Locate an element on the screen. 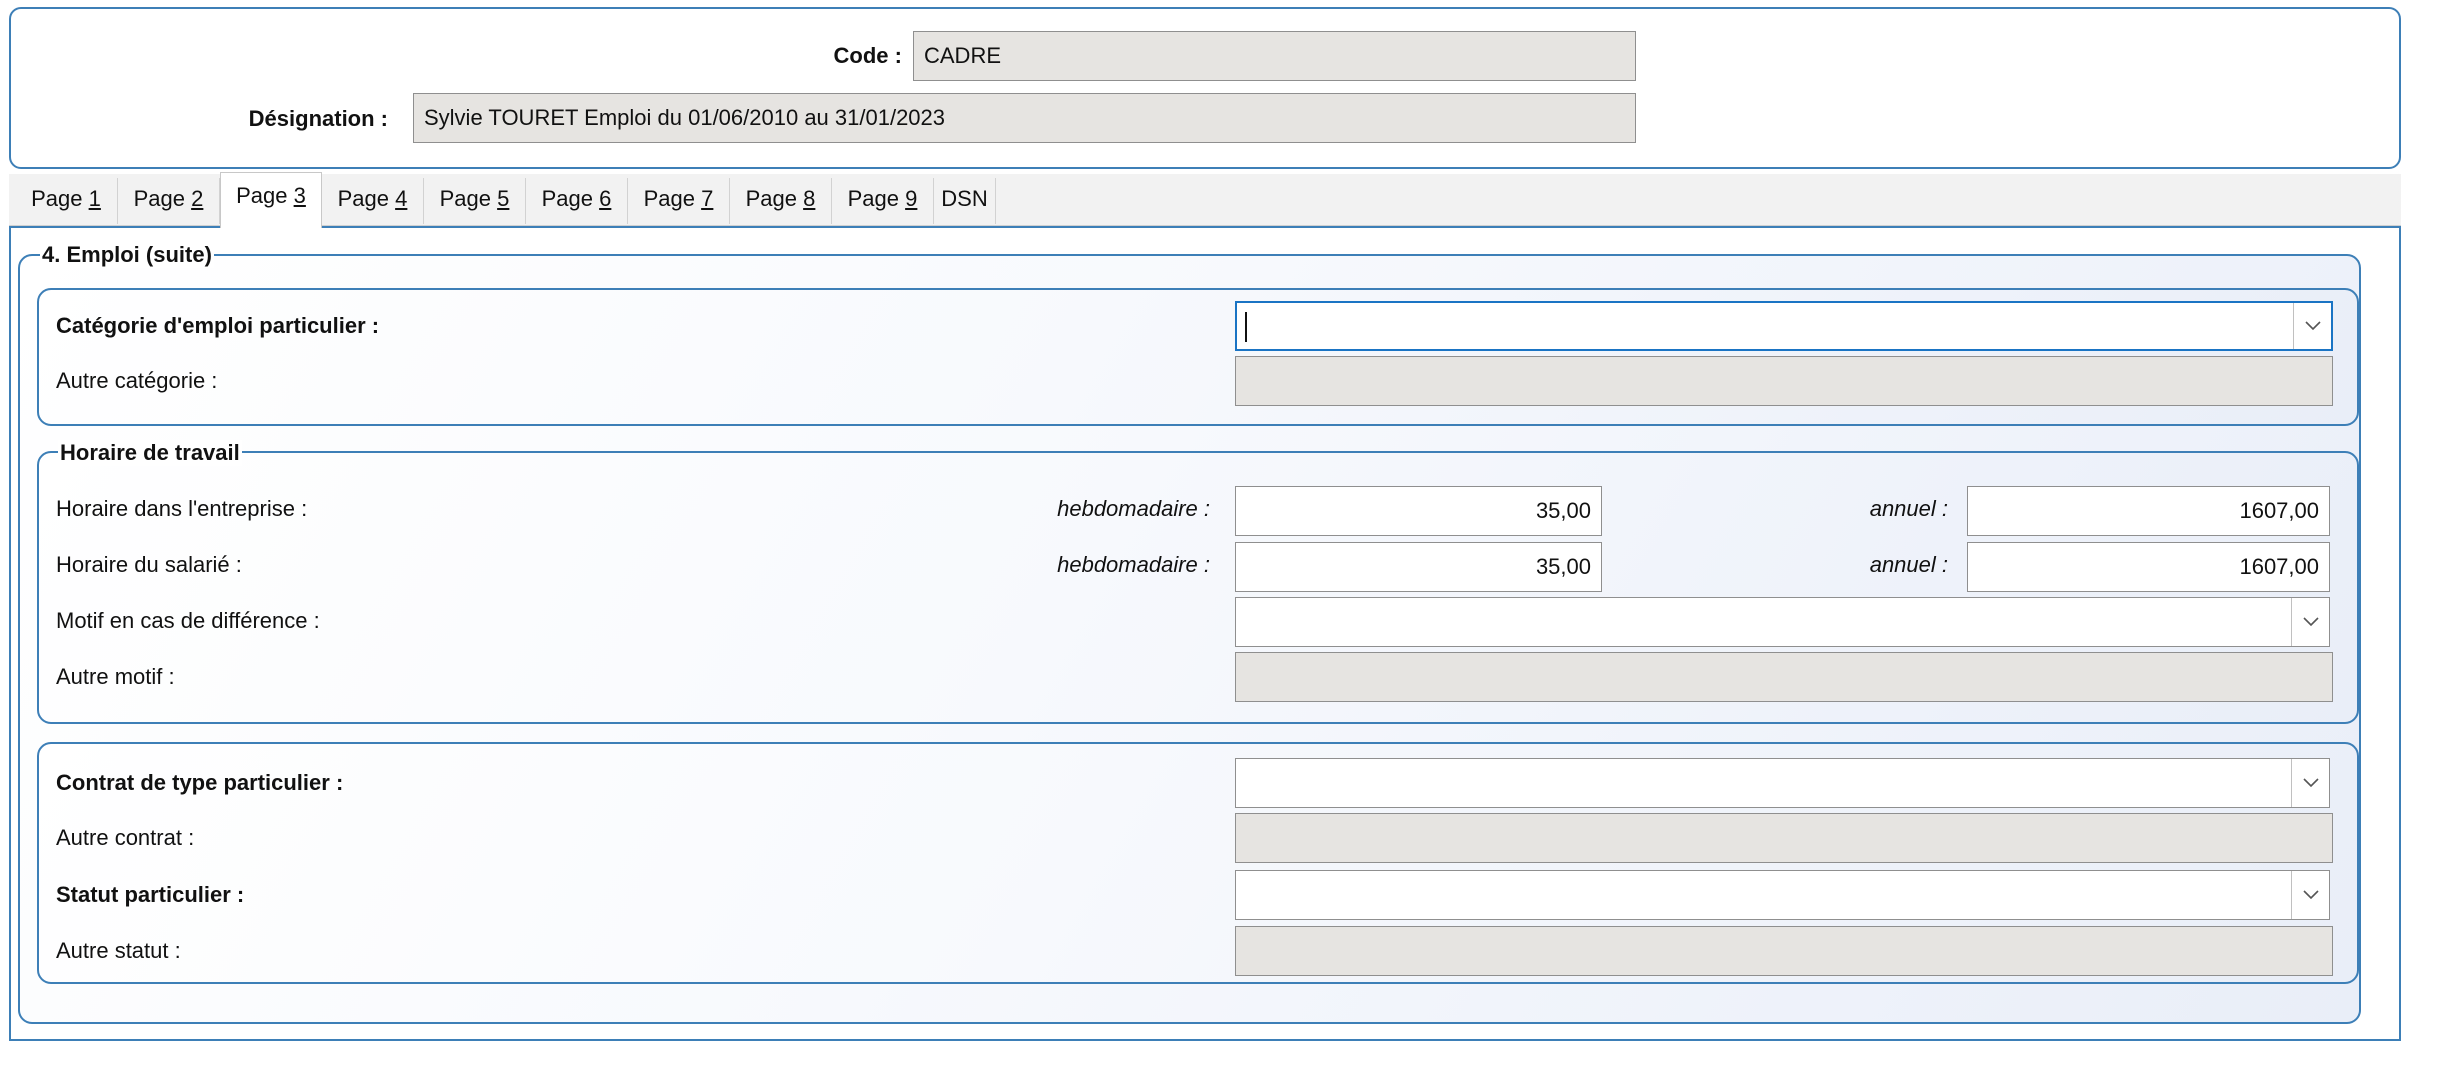 The width and height of the screenshot is (2452, 1070). autre-motif-field is located at coordinates (1784, 677).